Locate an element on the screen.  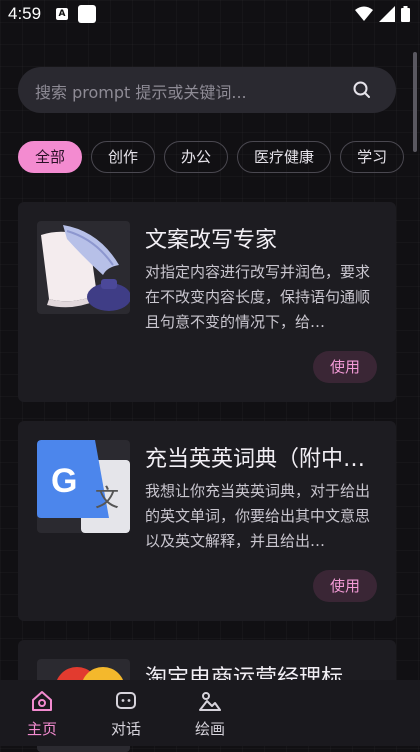
tab-label: 绘画 is located at coordinates (209, 729).